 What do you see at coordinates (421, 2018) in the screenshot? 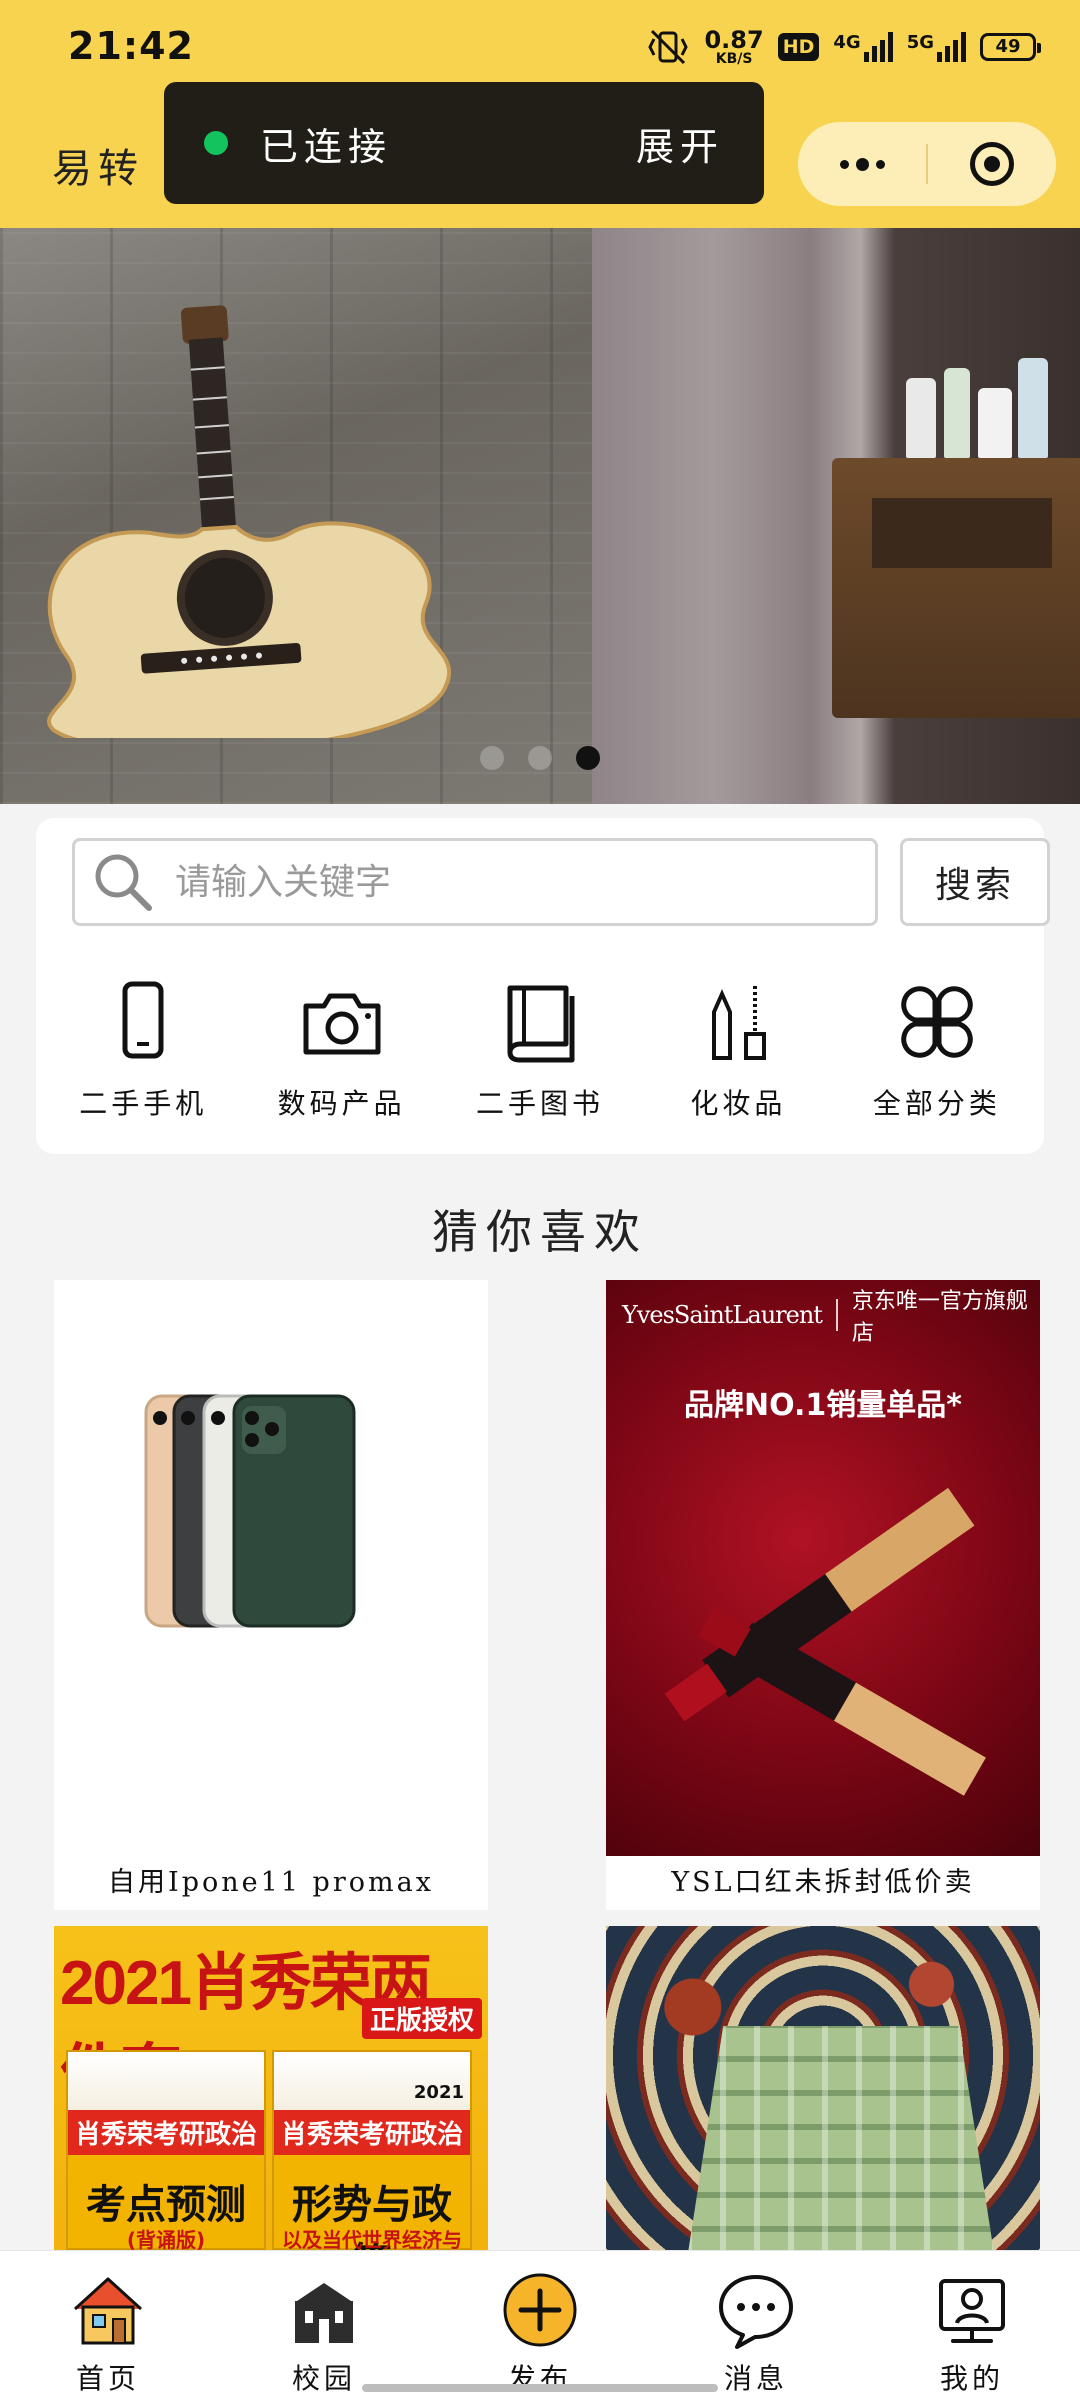
I see `book-tag: 正版授权` at bounding box center [421, 2018].